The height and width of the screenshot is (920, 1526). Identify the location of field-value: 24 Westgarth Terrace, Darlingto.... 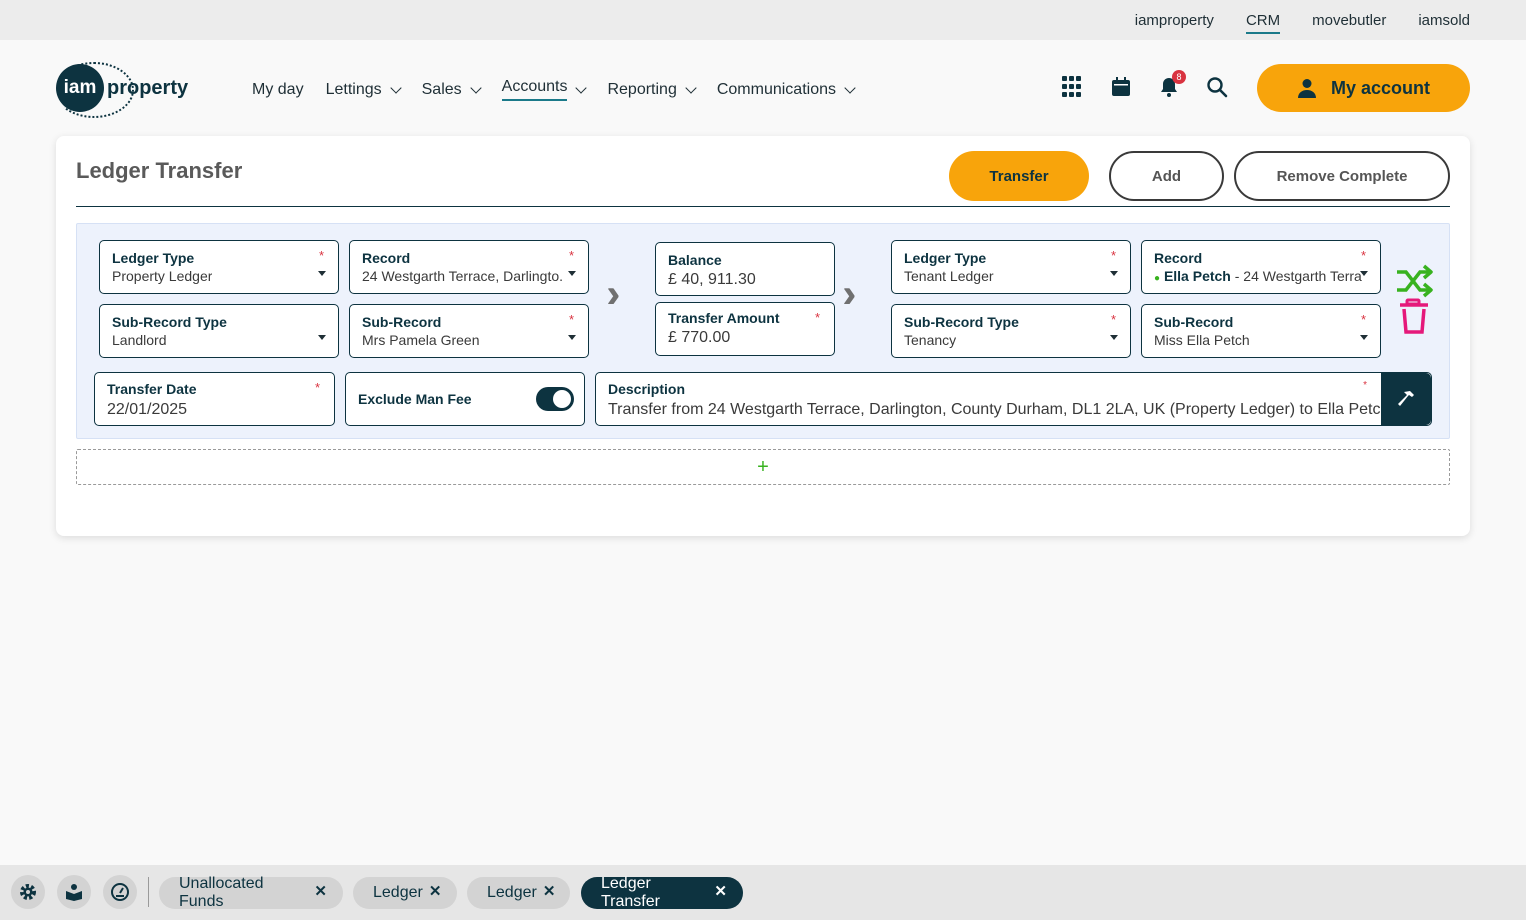
(462, 276).